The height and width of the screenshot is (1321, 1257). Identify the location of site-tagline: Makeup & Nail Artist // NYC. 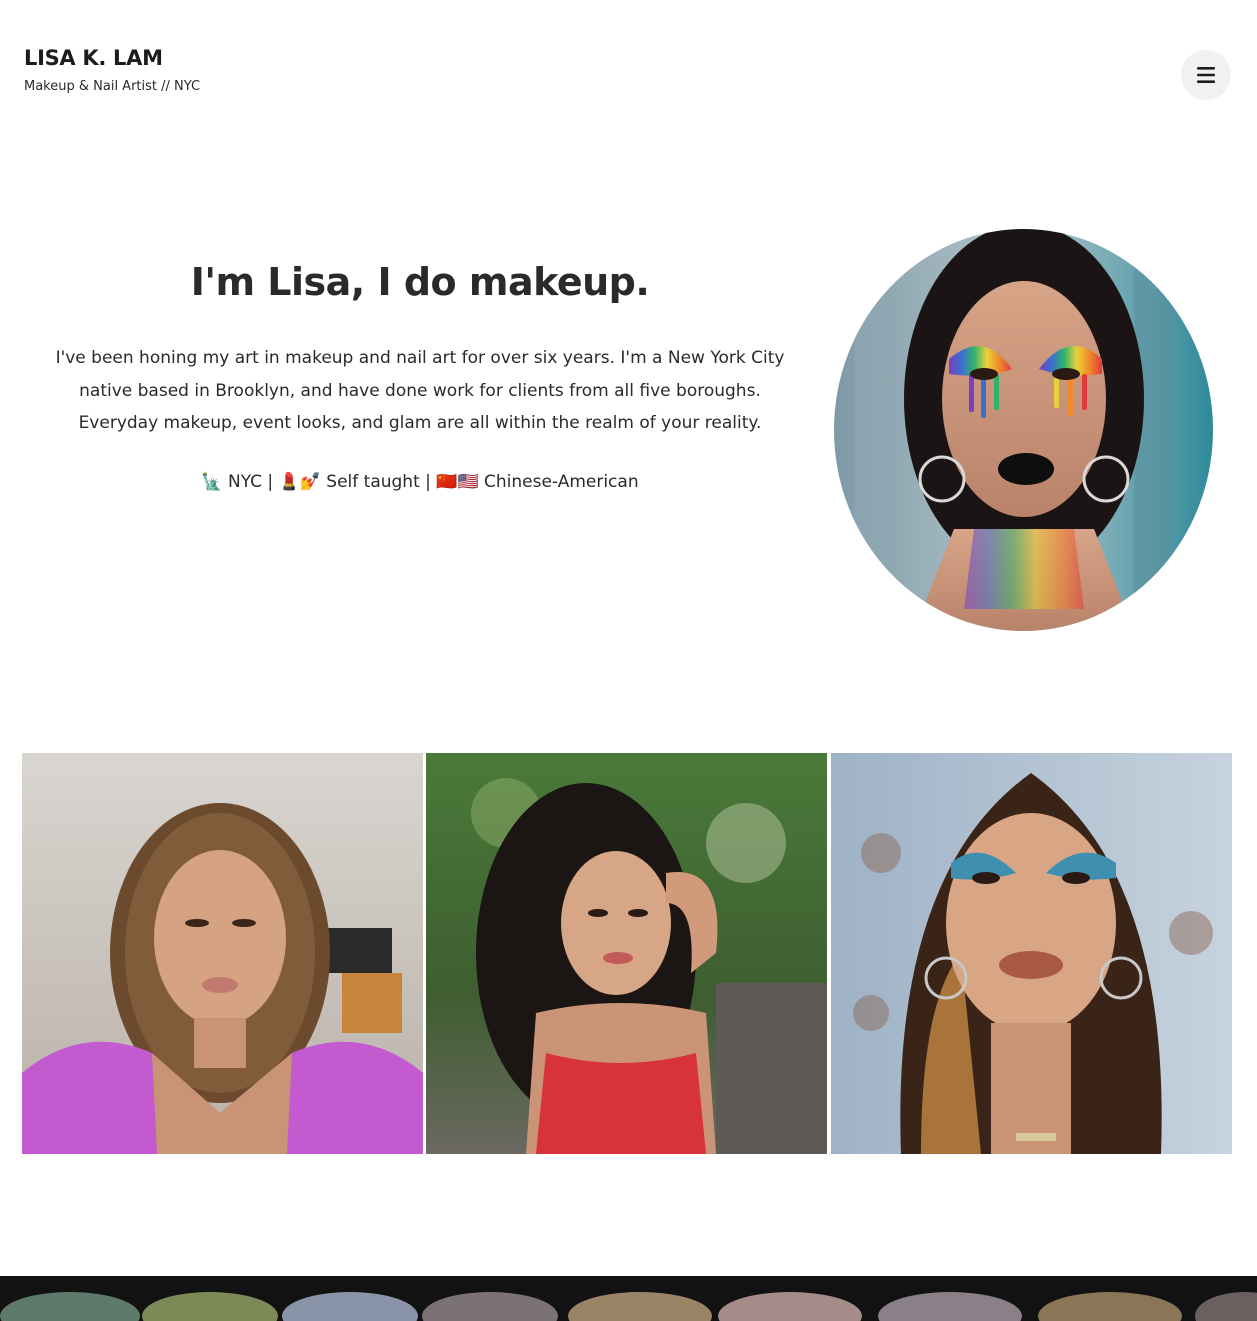
(112, 86).